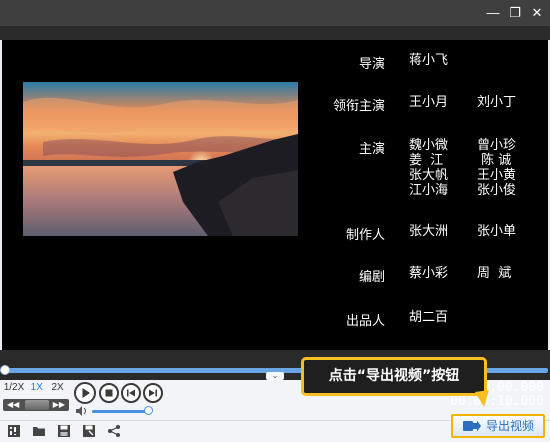  I want to click on credit-name: 张小单, so click(497, 231).